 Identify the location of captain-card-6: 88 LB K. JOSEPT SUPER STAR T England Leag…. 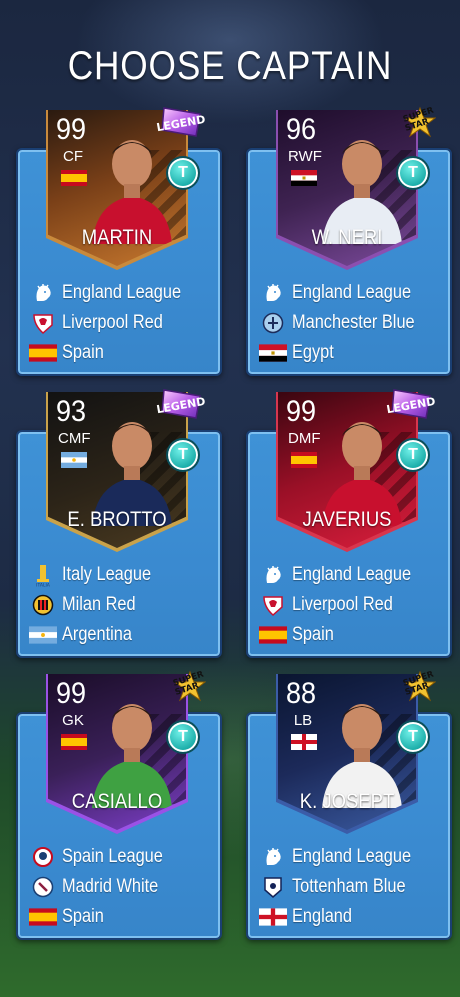
(349, 805).